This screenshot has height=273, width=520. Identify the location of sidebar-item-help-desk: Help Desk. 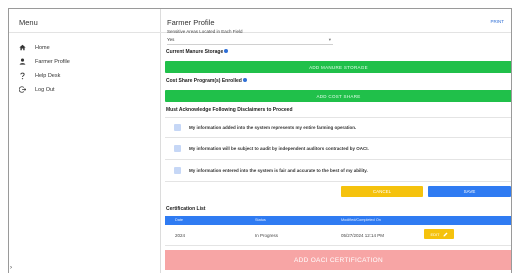
(85, 75).